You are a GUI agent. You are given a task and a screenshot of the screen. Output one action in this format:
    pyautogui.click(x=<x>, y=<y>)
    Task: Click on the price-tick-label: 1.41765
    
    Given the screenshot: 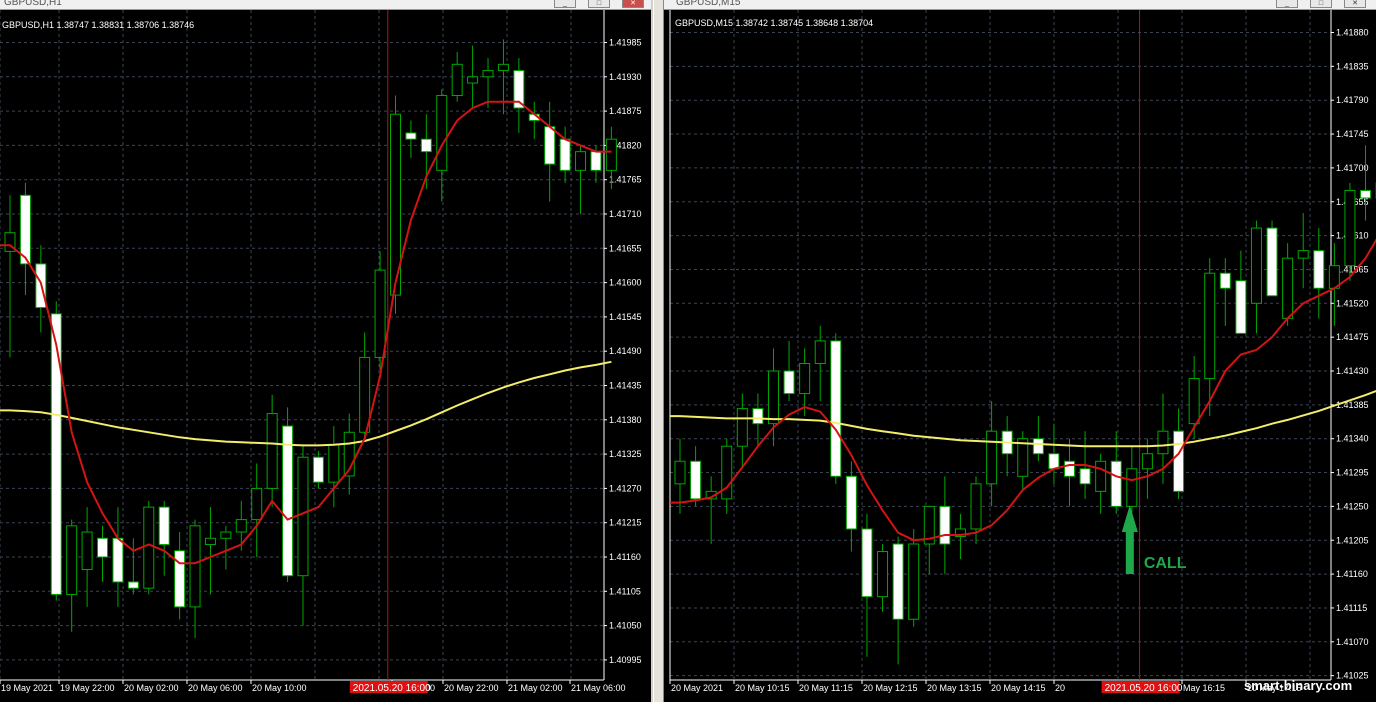 What is the action you would take?
    pyautogui.click(x=625, y=180)
    